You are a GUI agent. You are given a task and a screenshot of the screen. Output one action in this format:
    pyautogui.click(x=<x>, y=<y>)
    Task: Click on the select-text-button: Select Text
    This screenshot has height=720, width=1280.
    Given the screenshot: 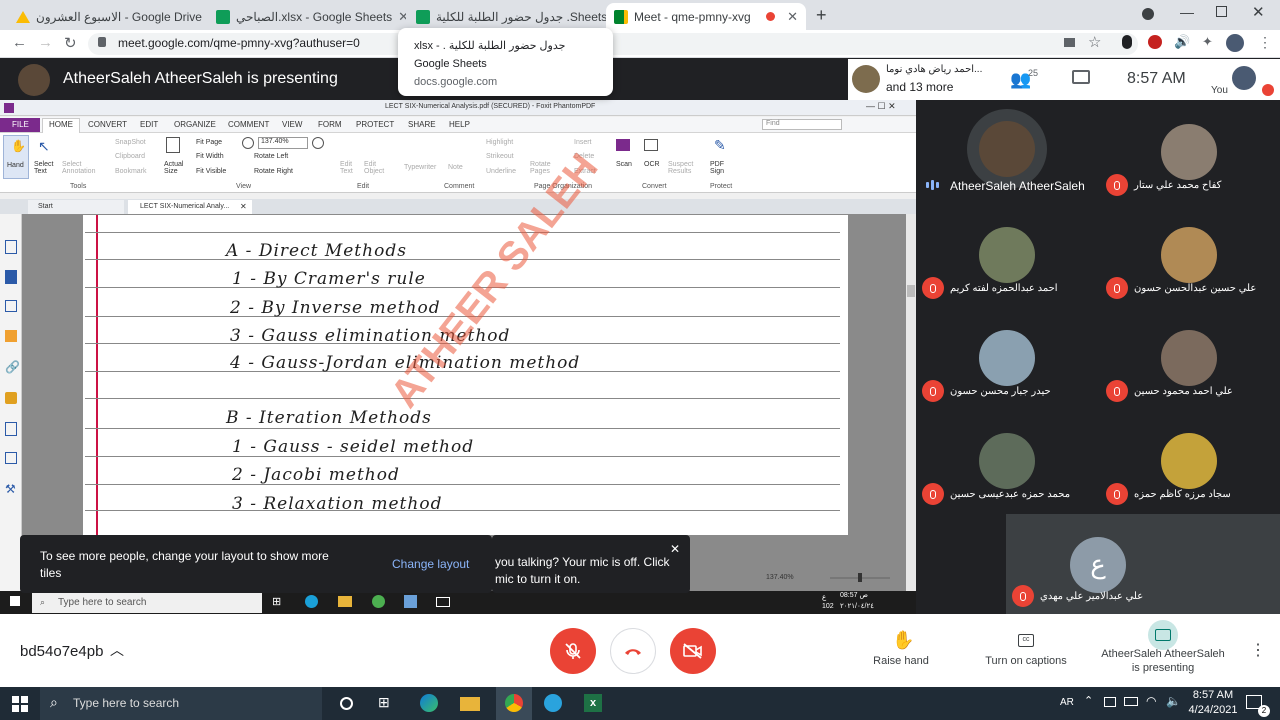 What is the action you would take?
    pyautogui.click(x=45, y=168)
    